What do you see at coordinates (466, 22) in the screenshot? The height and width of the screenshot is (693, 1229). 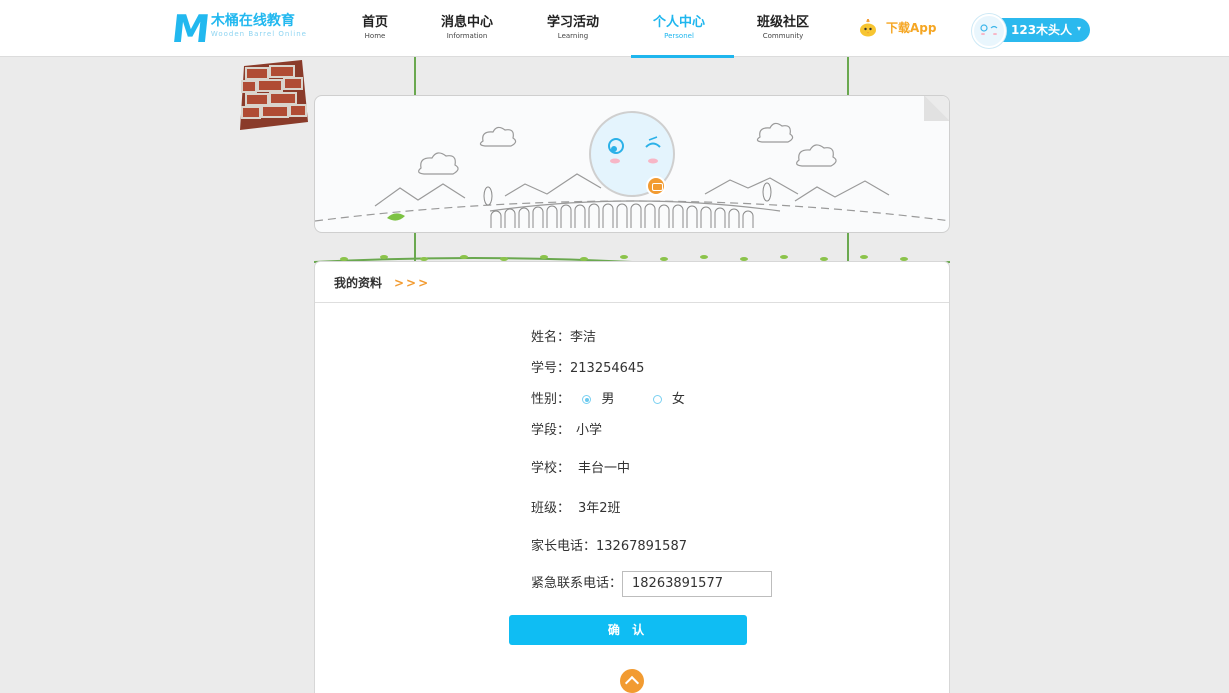 I see `nav-label-cn: 消息中心` at bounding box center [466, 22].